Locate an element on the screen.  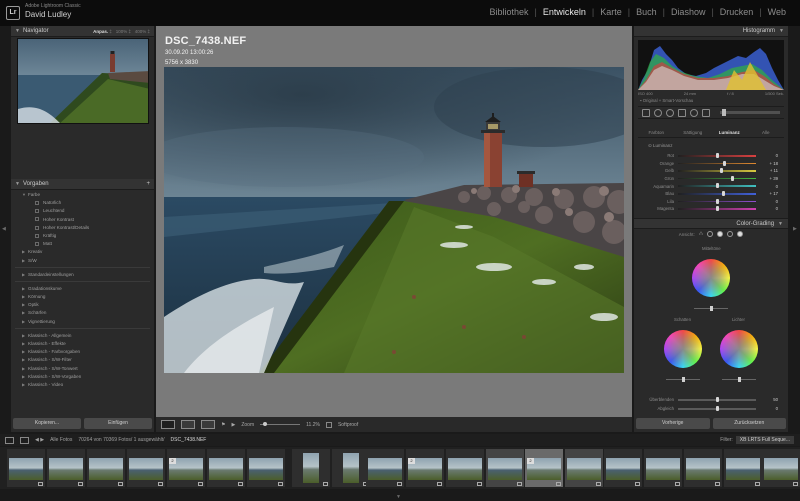
zoom-fit-option: Anpas. is located at coordinates (100, 31).